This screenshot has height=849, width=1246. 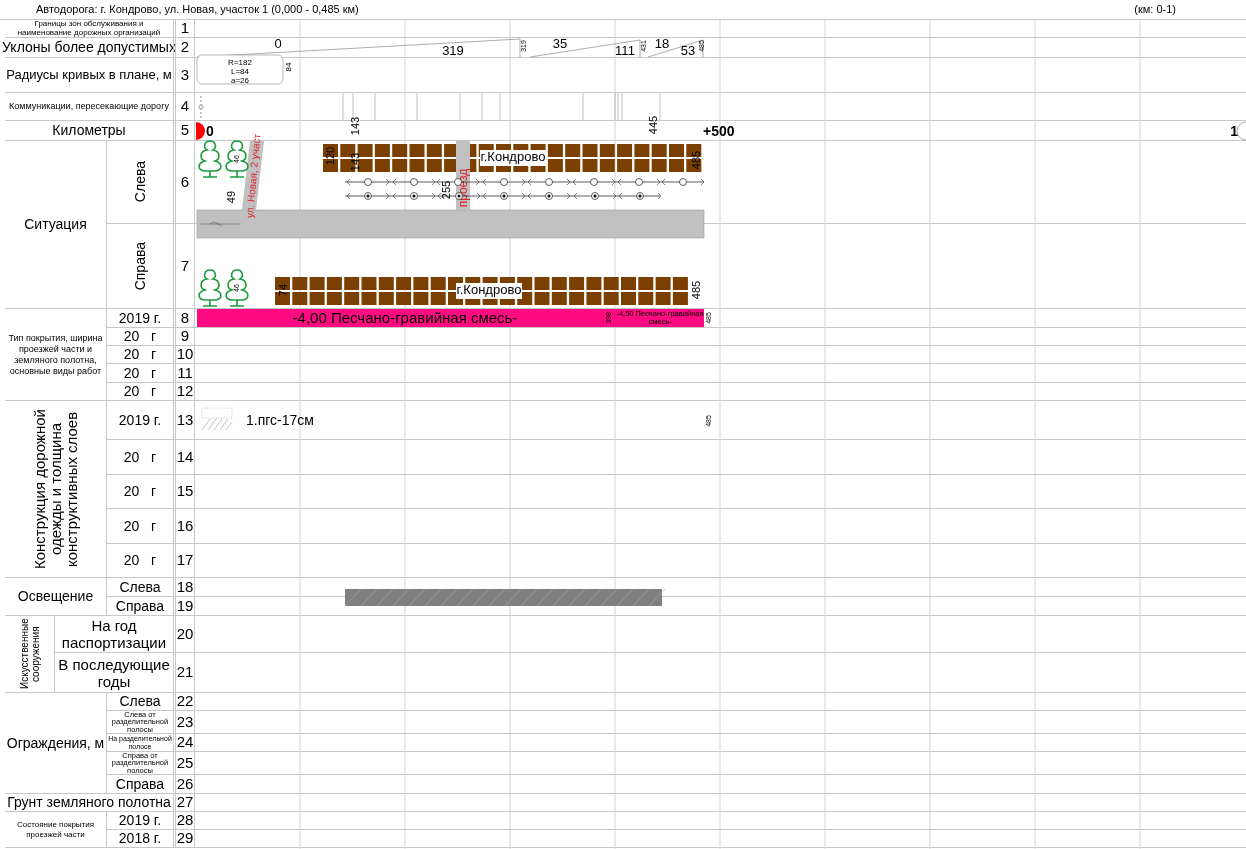 What do you see at coordinates (89, 28) in the screenshot?
I see `row-label: Границы зон обслуживания и наименование дорожных организаций` at bounding box center [89, 28].